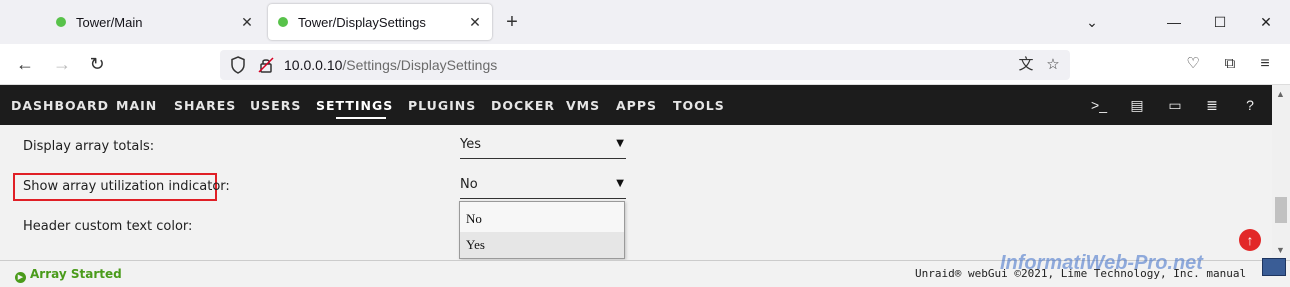 The height and width of the screenshot is (287, 1290). I want to click on dropdown-option-yes: Yes, so click(542, 245).